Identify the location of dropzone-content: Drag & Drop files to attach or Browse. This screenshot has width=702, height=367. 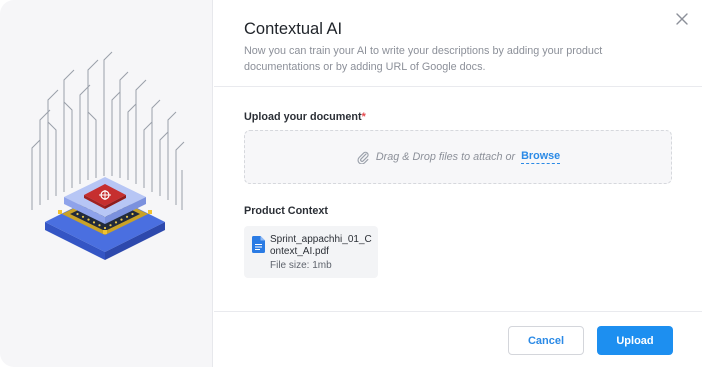
(458, 157).